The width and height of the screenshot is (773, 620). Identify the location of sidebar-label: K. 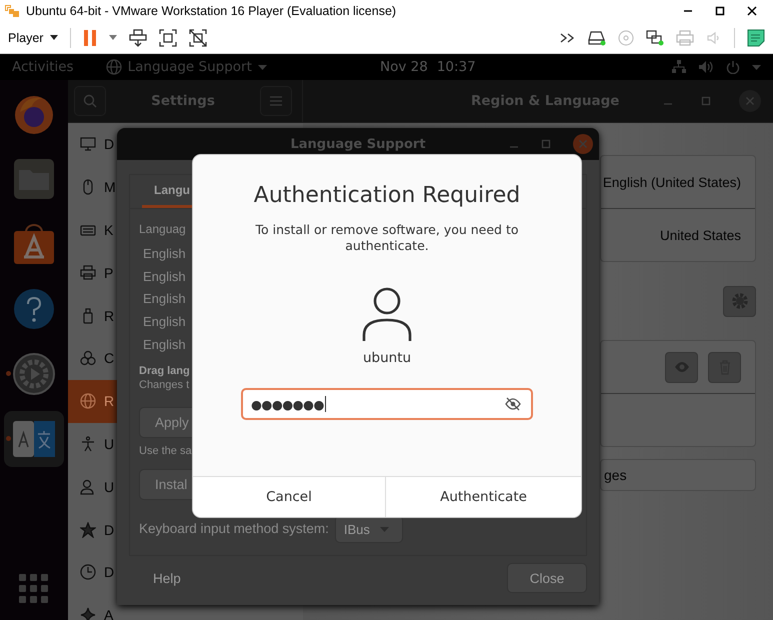
(109, 230).